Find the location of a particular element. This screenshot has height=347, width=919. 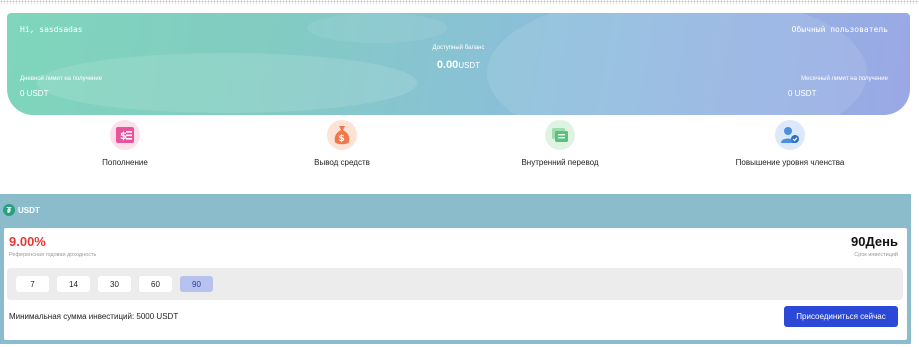

deposit-button: $ Пополнение is located at coordinates (125, 142).